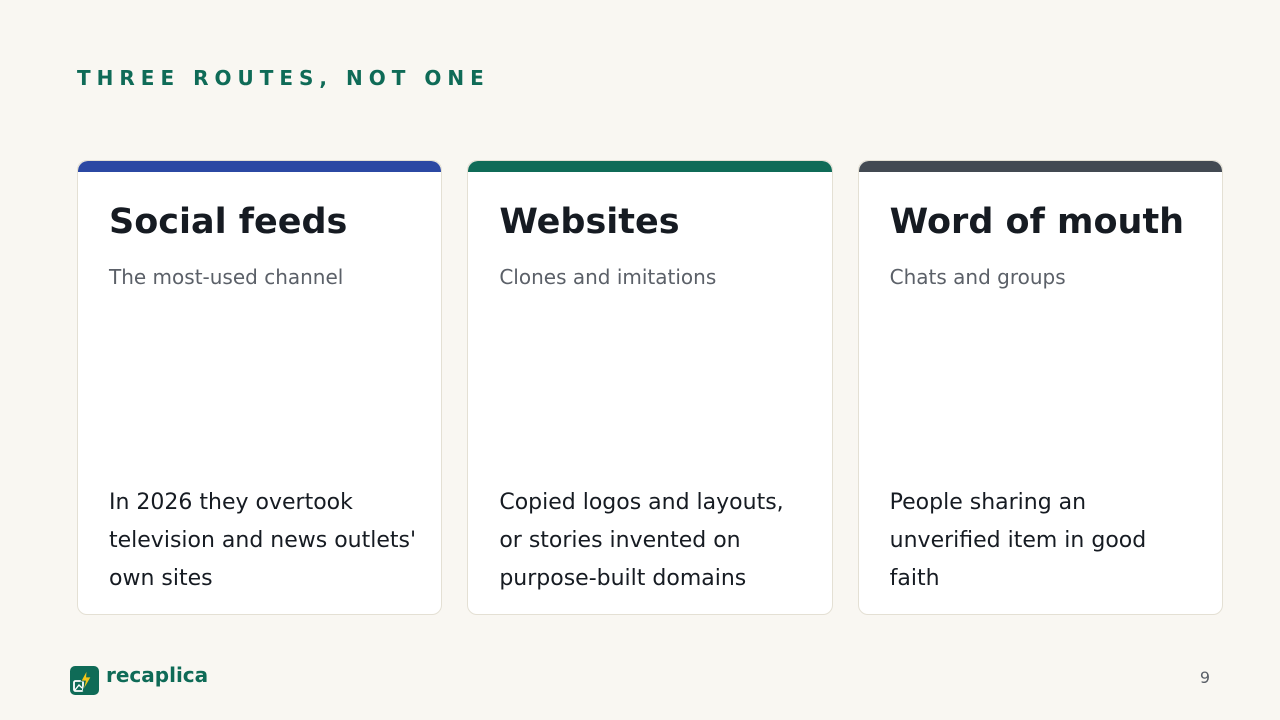 This screenshot has width=1280, height=720. What do you see at coordinates (157, 674) in the screenshot?
I see `brand-name: recaplica` at bounding box center [157, 674].